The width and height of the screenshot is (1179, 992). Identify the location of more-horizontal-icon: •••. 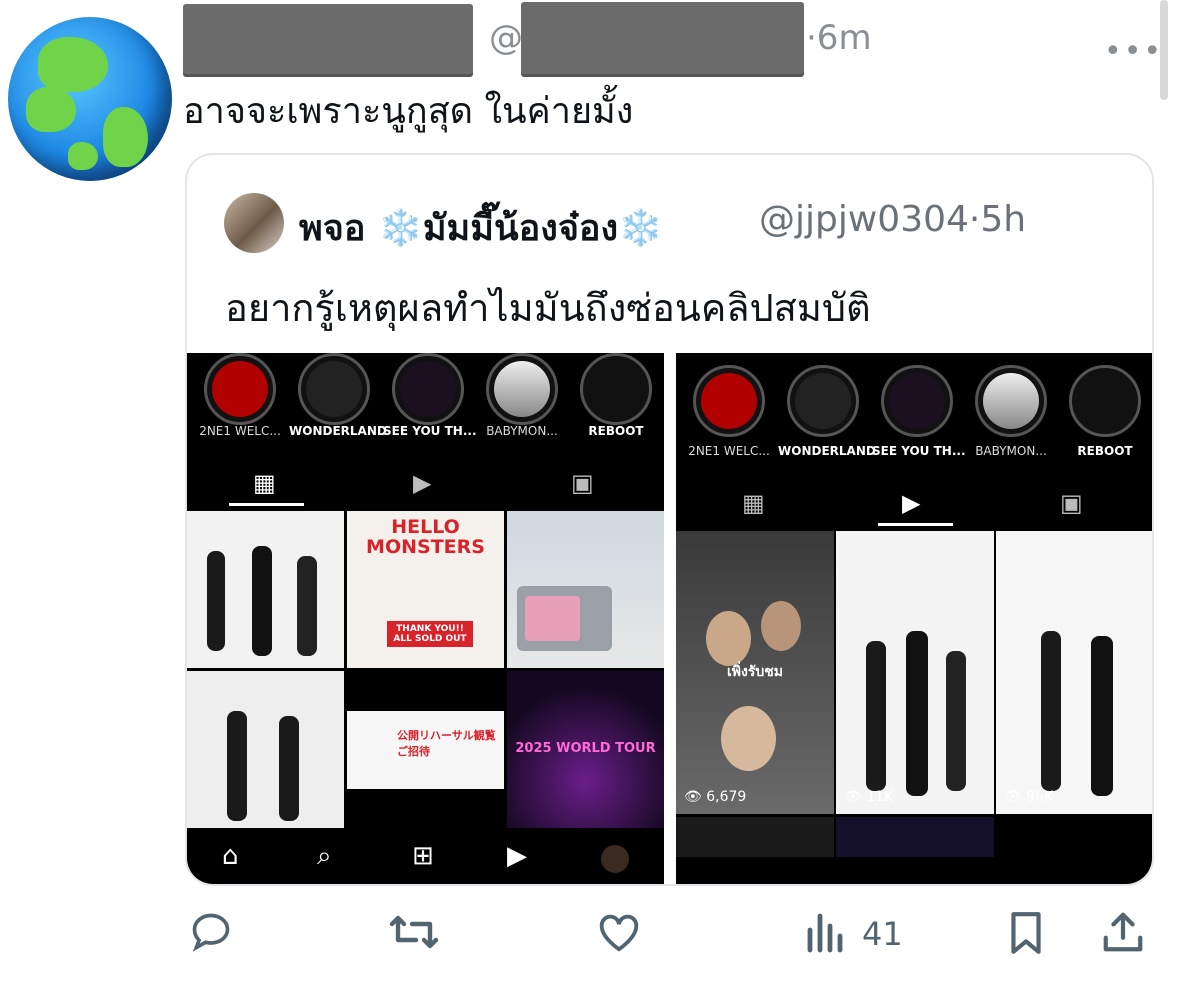
(1133, 51).